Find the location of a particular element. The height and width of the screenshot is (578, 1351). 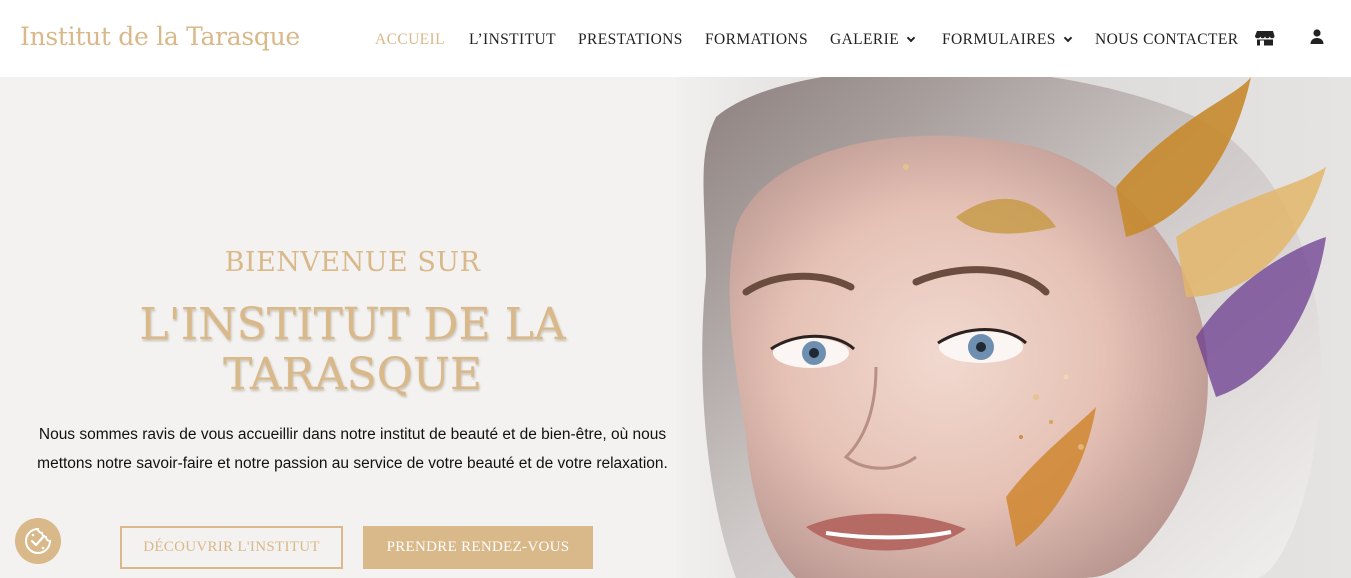

nav-item-contact: NOUS CONTACTER is located at coordinates (1166, 40).